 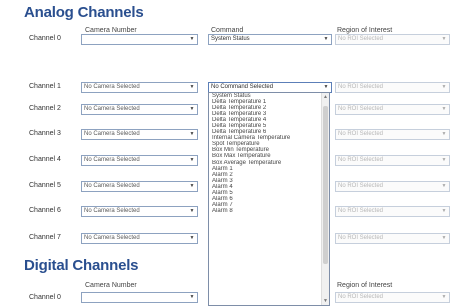 I want to click on analog-channel-7-camera-select: No Camera Selected ▼, so click(x=139, y=238).